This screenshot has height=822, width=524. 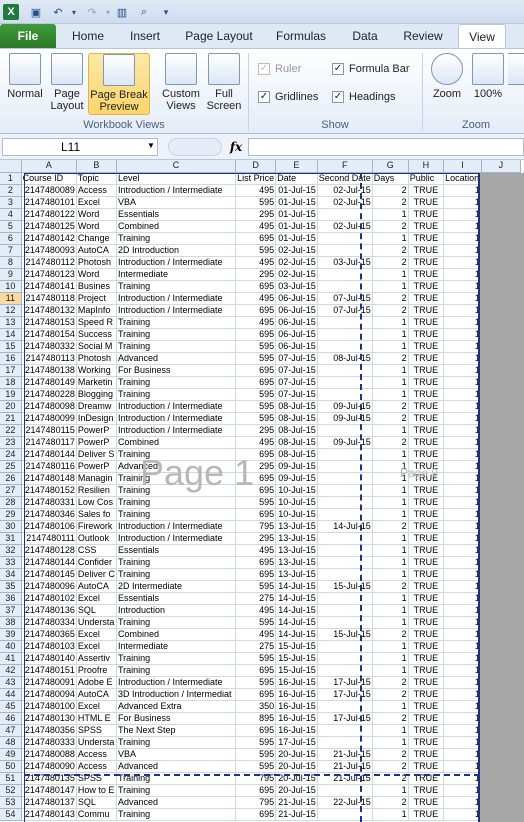 I want to click on cell: Advanced, so click(x=176, y=766).